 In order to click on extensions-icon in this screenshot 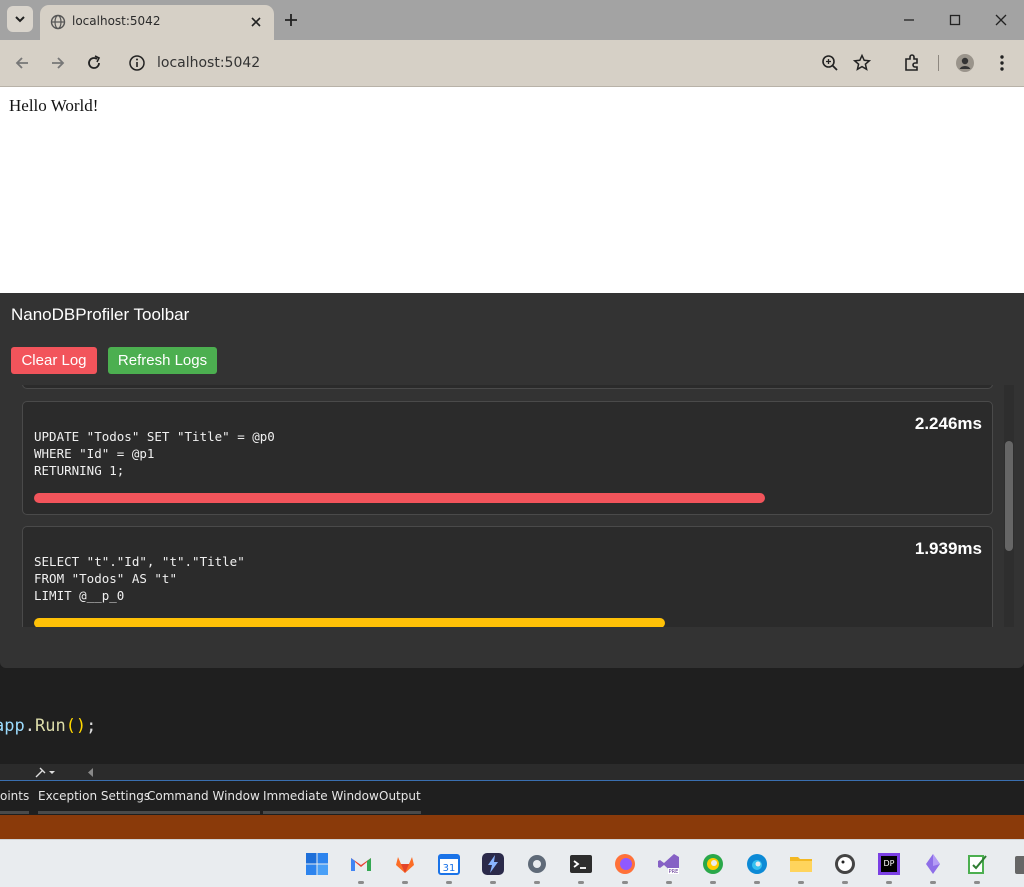, I will do `click(912, 63)`.